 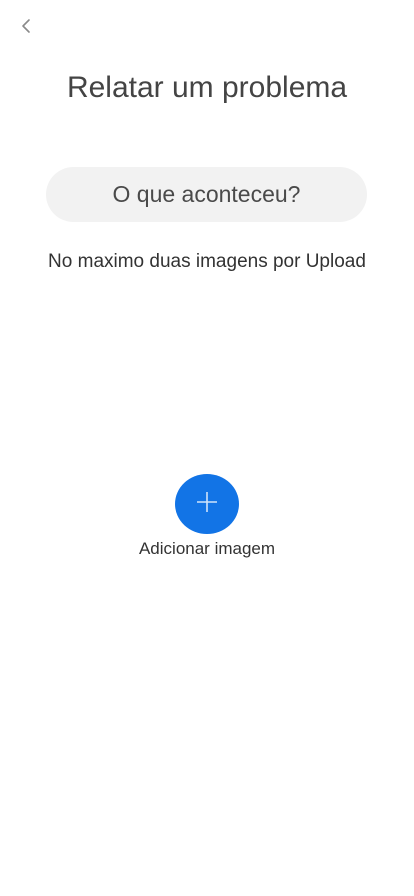 What do you see at coordinates (207, 87) in the screenshot?
I see `page-title: Relatar um problema` at bounding box center [207, 87].